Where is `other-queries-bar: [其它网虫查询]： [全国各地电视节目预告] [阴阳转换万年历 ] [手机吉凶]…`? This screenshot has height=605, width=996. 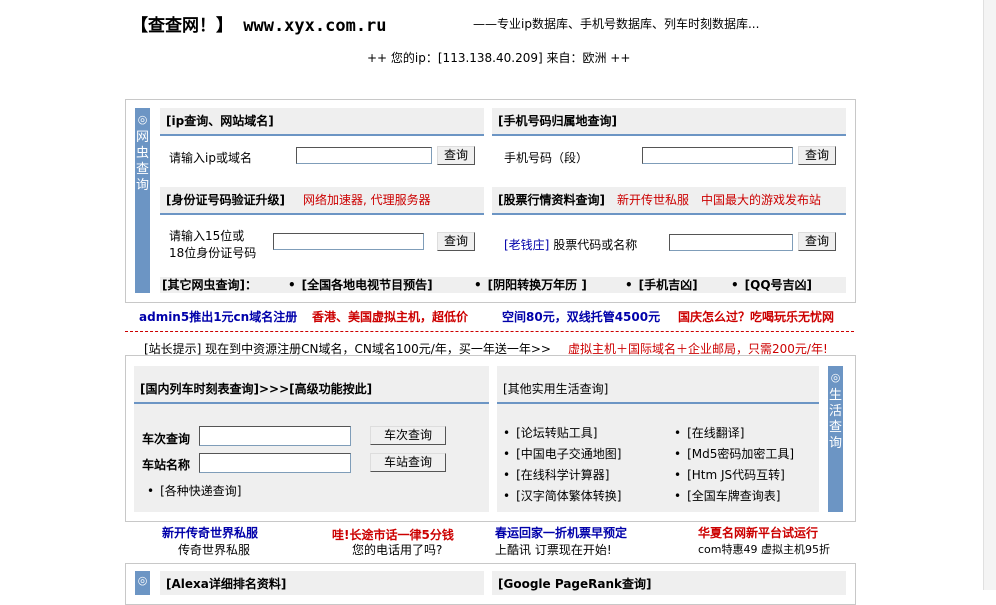 other-queries-bar: [其它网虫查询]： [全国各地电视节目预告] [阴阳转换万年历 ] [手机吉凶]… is located at coordinates (503, 285).